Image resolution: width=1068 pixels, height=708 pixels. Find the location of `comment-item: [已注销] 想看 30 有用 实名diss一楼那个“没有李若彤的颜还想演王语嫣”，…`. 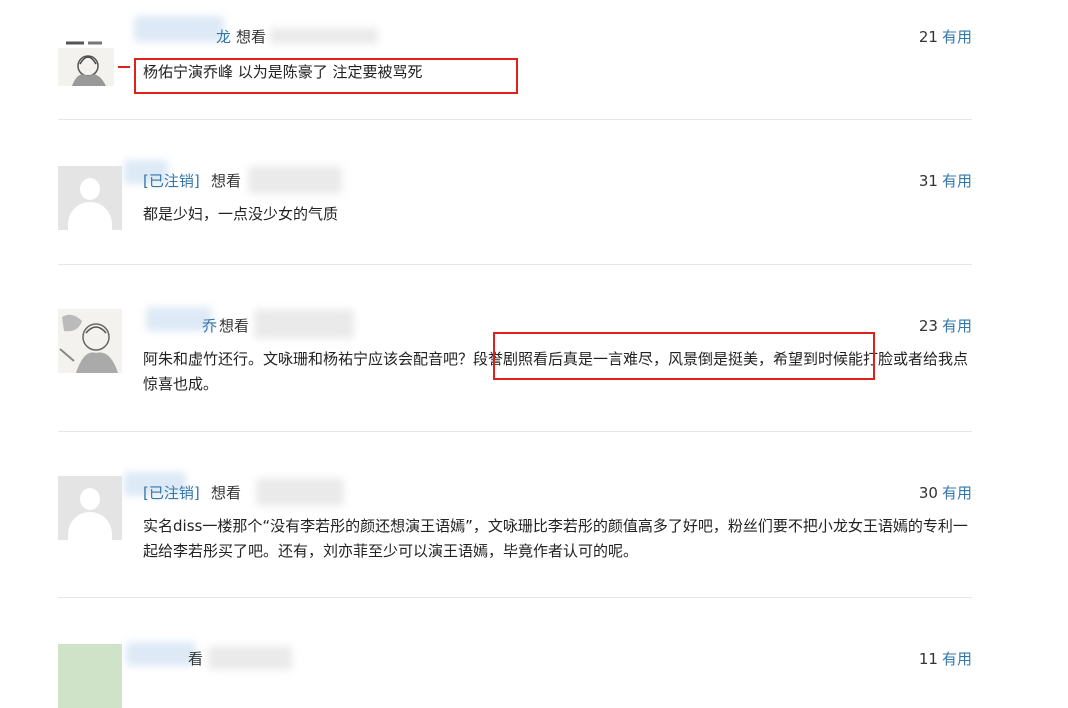

comment-item: [已注销] 想看 30 有用 实名diss一楼那个“没有李若彤的颜还想演王语嫣”，… is located at coordinates (515, 527).